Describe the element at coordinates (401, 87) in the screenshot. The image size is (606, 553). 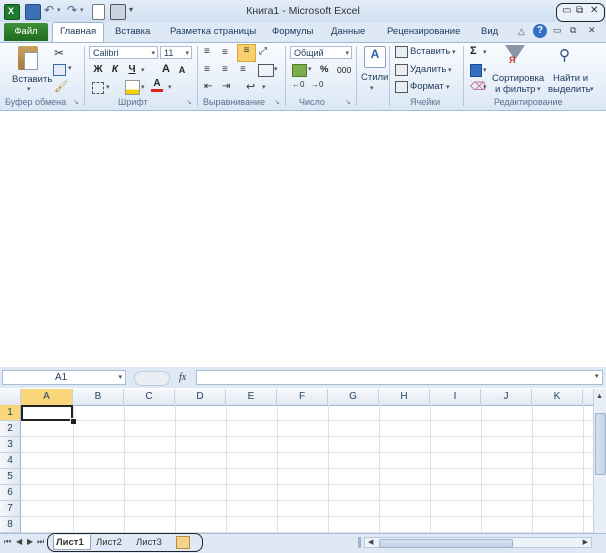
I see `format-cells-icon` at that location.